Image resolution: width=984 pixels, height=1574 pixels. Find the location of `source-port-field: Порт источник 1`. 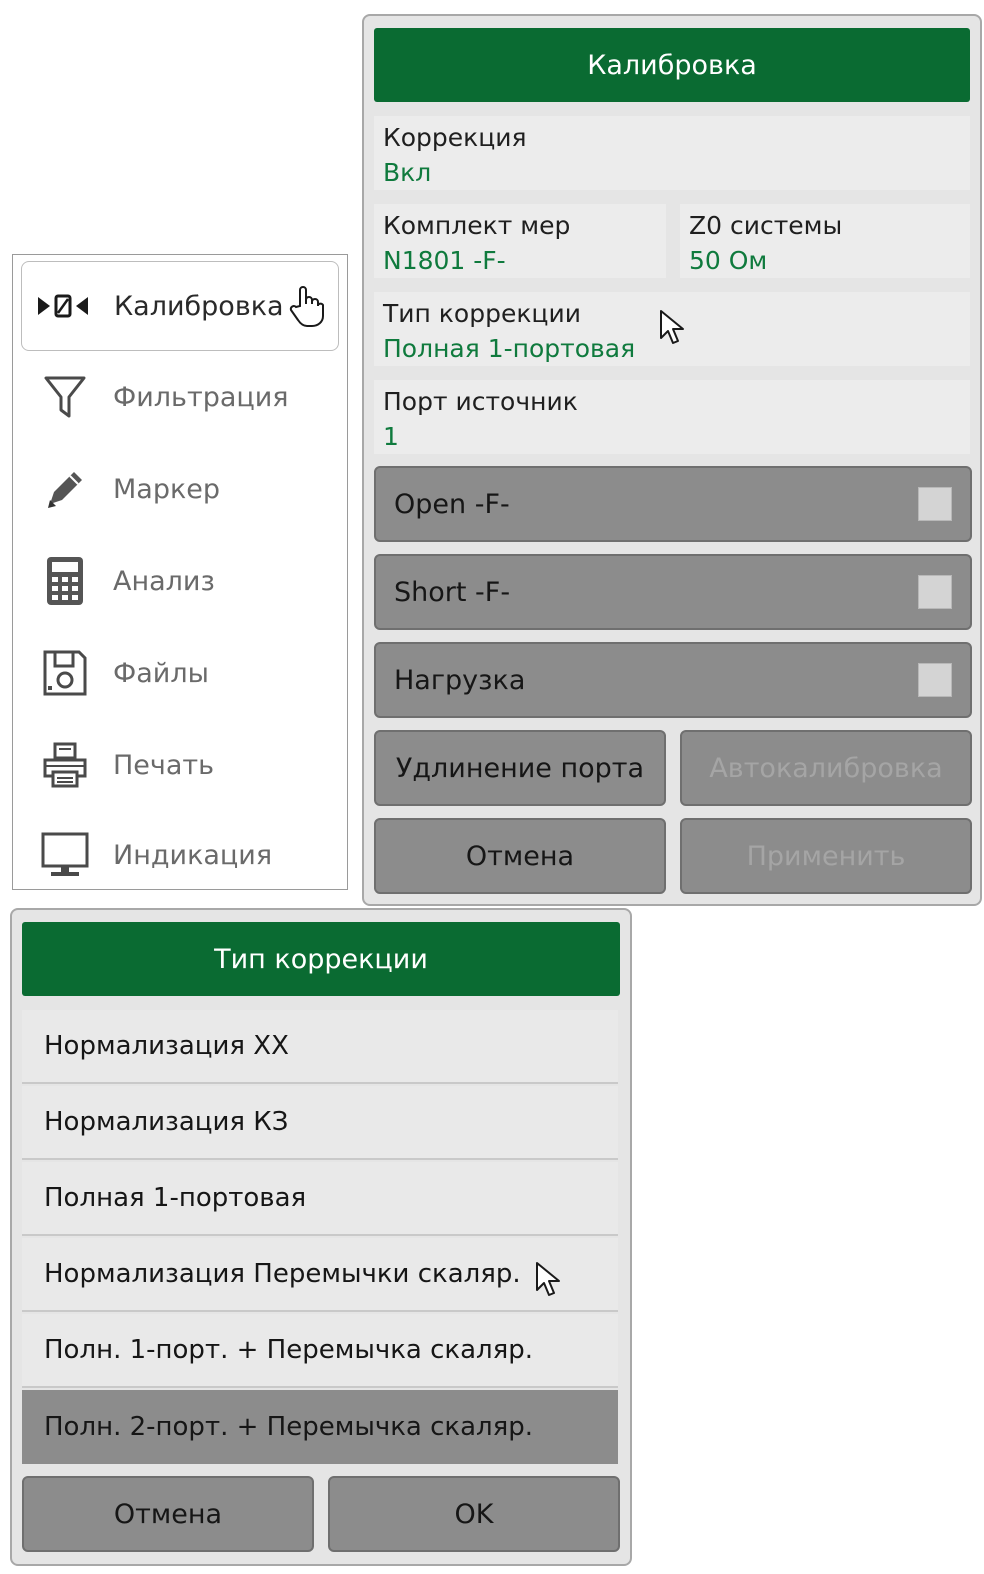

source-port-field: Порт источник 1 is located at coordinates (672, 417).